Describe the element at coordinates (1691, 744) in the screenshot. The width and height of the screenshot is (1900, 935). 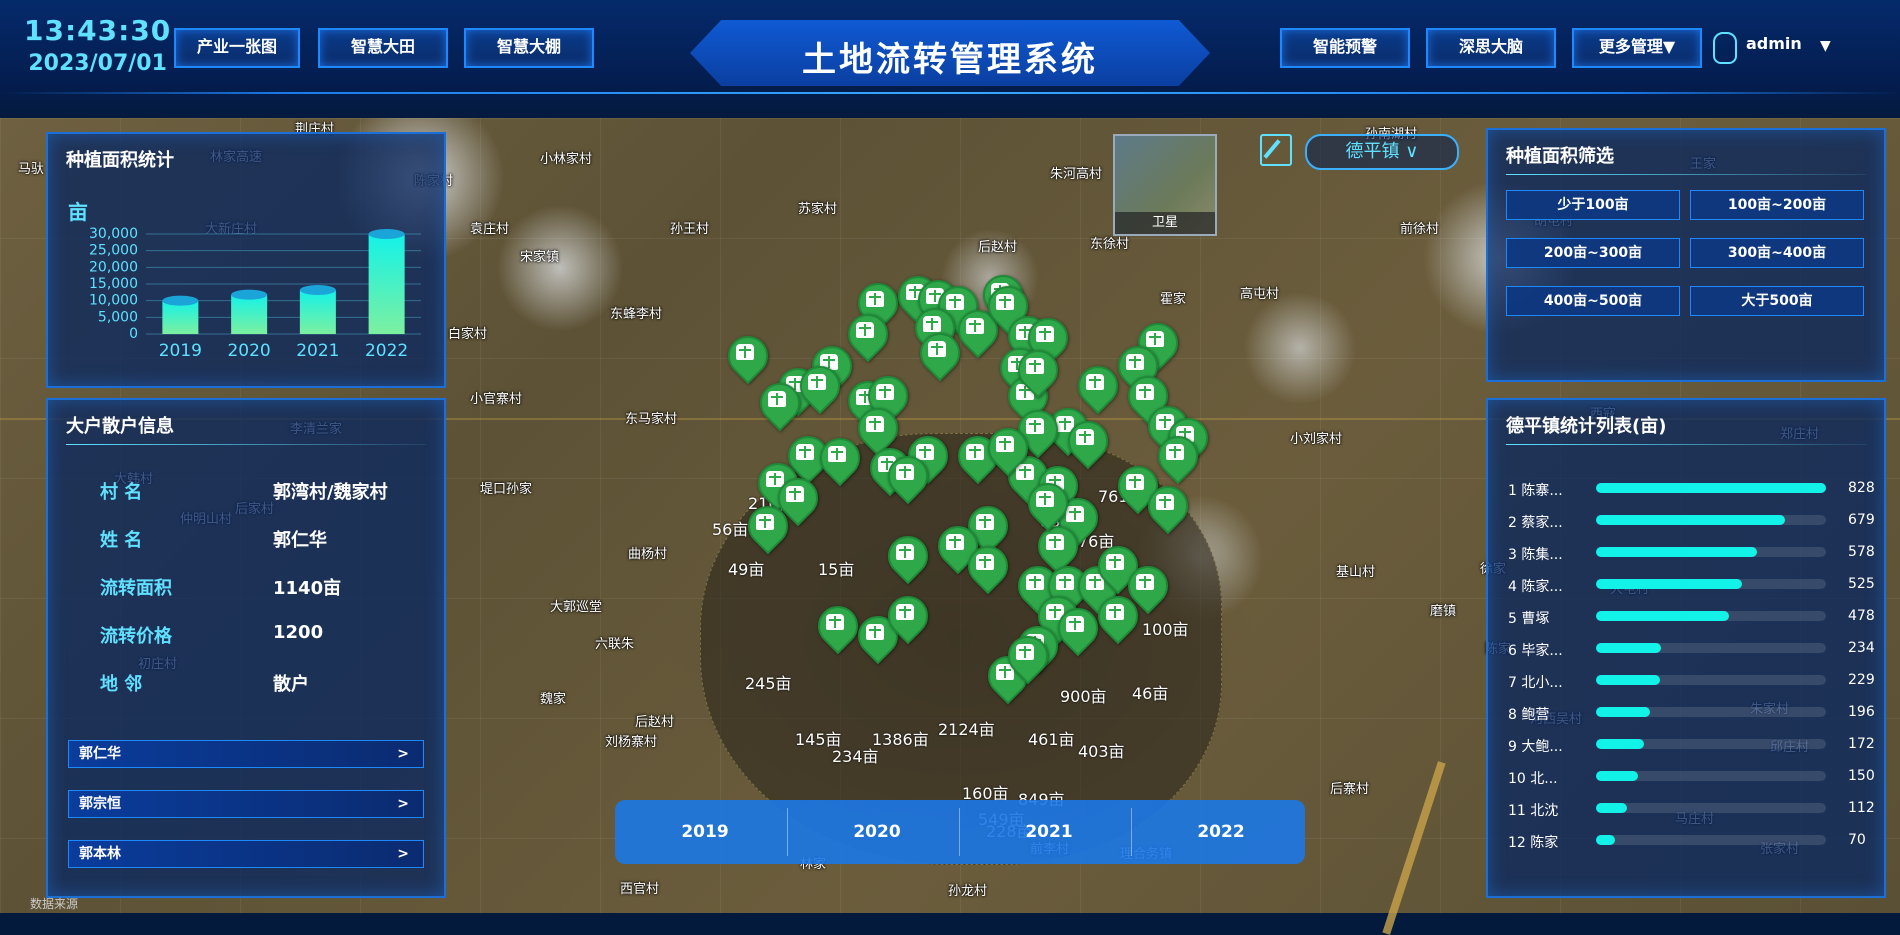
I see `rank-row: 9 大鲍... 172` at that location.